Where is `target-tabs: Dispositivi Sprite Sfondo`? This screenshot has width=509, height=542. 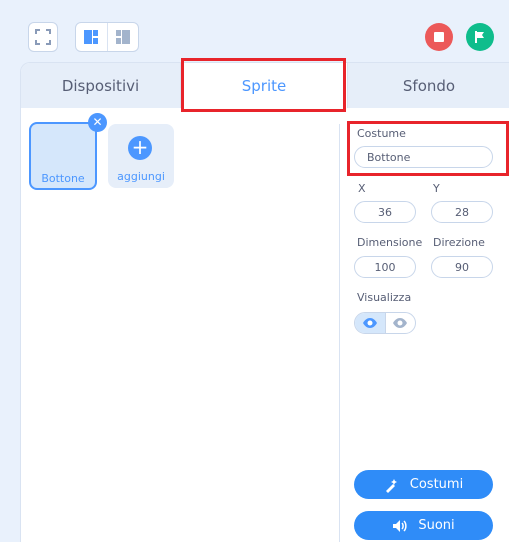 target-tabs: Dispositivi Sprite Sfondo is located at coordinates (265, 85).